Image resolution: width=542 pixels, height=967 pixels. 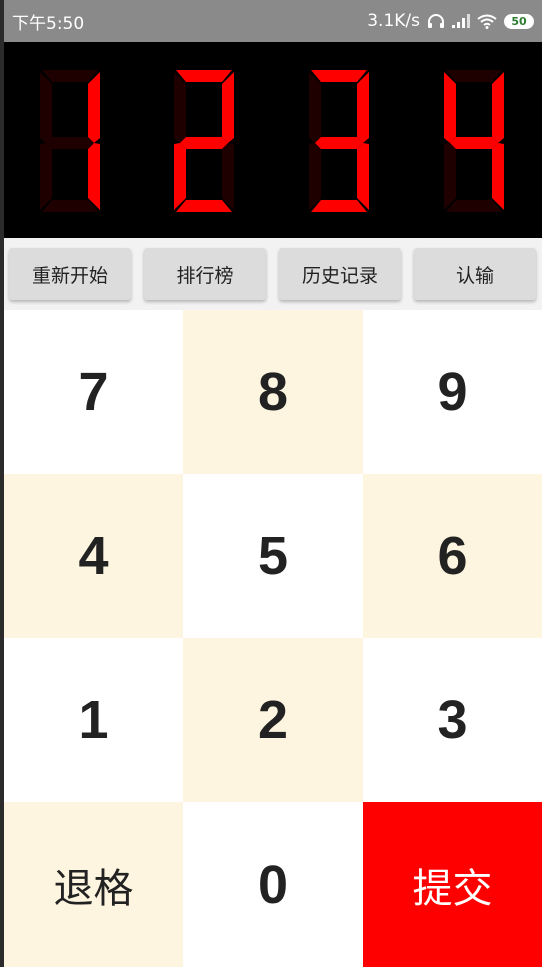 I want to click on status-time: 下午5:50, so click(x=48, y=23).